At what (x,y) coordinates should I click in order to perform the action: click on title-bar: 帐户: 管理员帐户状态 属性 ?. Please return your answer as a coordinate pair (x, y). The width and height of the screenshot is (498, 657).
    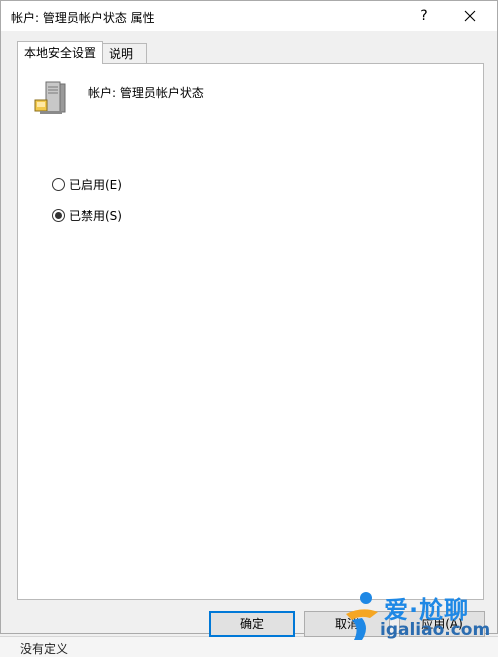
    Looking at the image, I should click on (249, 16).